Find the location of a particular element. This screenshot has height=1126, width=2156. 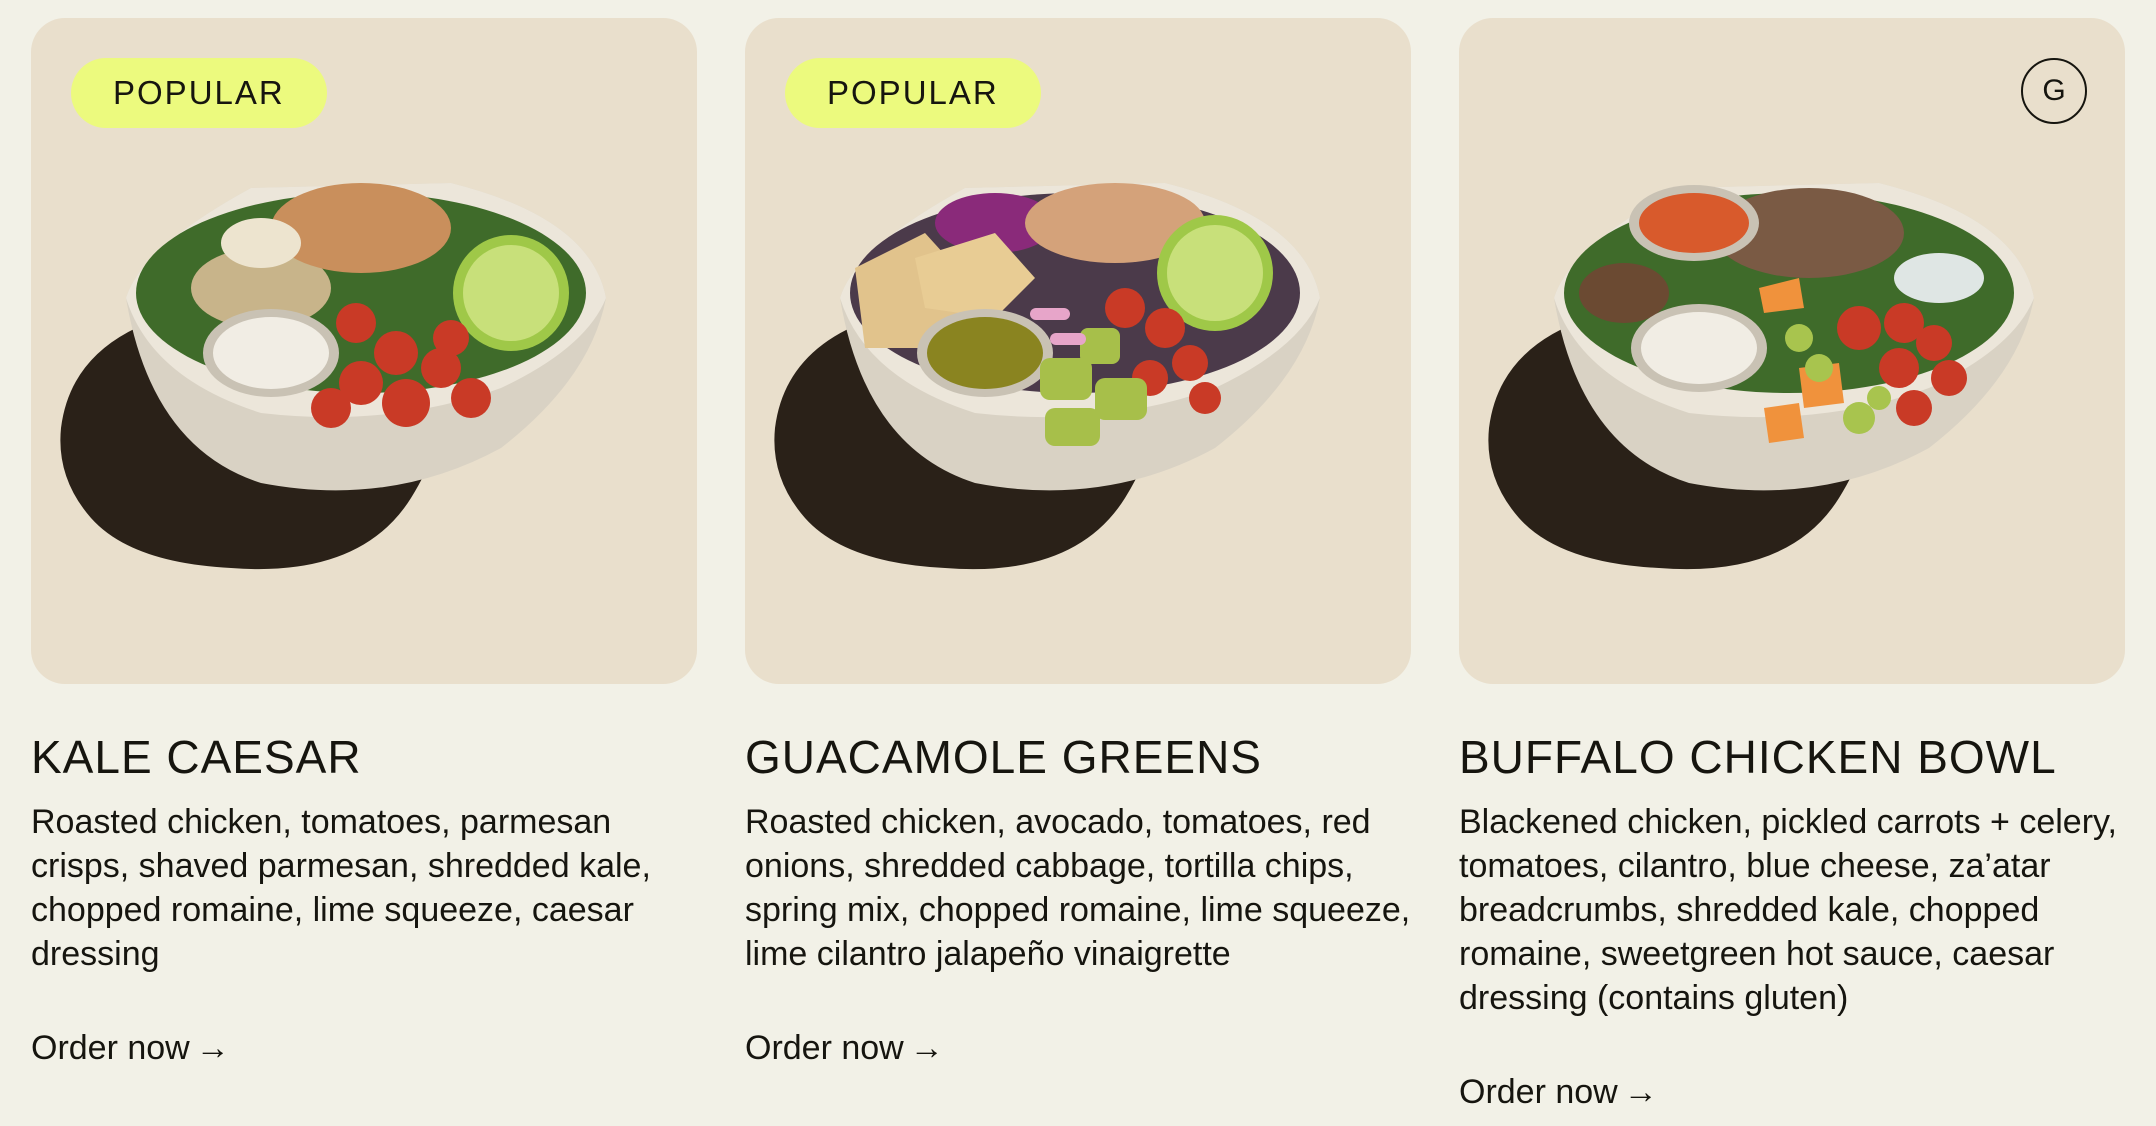

product-title: KALE CAESAR is located at coordinates (196, 757).